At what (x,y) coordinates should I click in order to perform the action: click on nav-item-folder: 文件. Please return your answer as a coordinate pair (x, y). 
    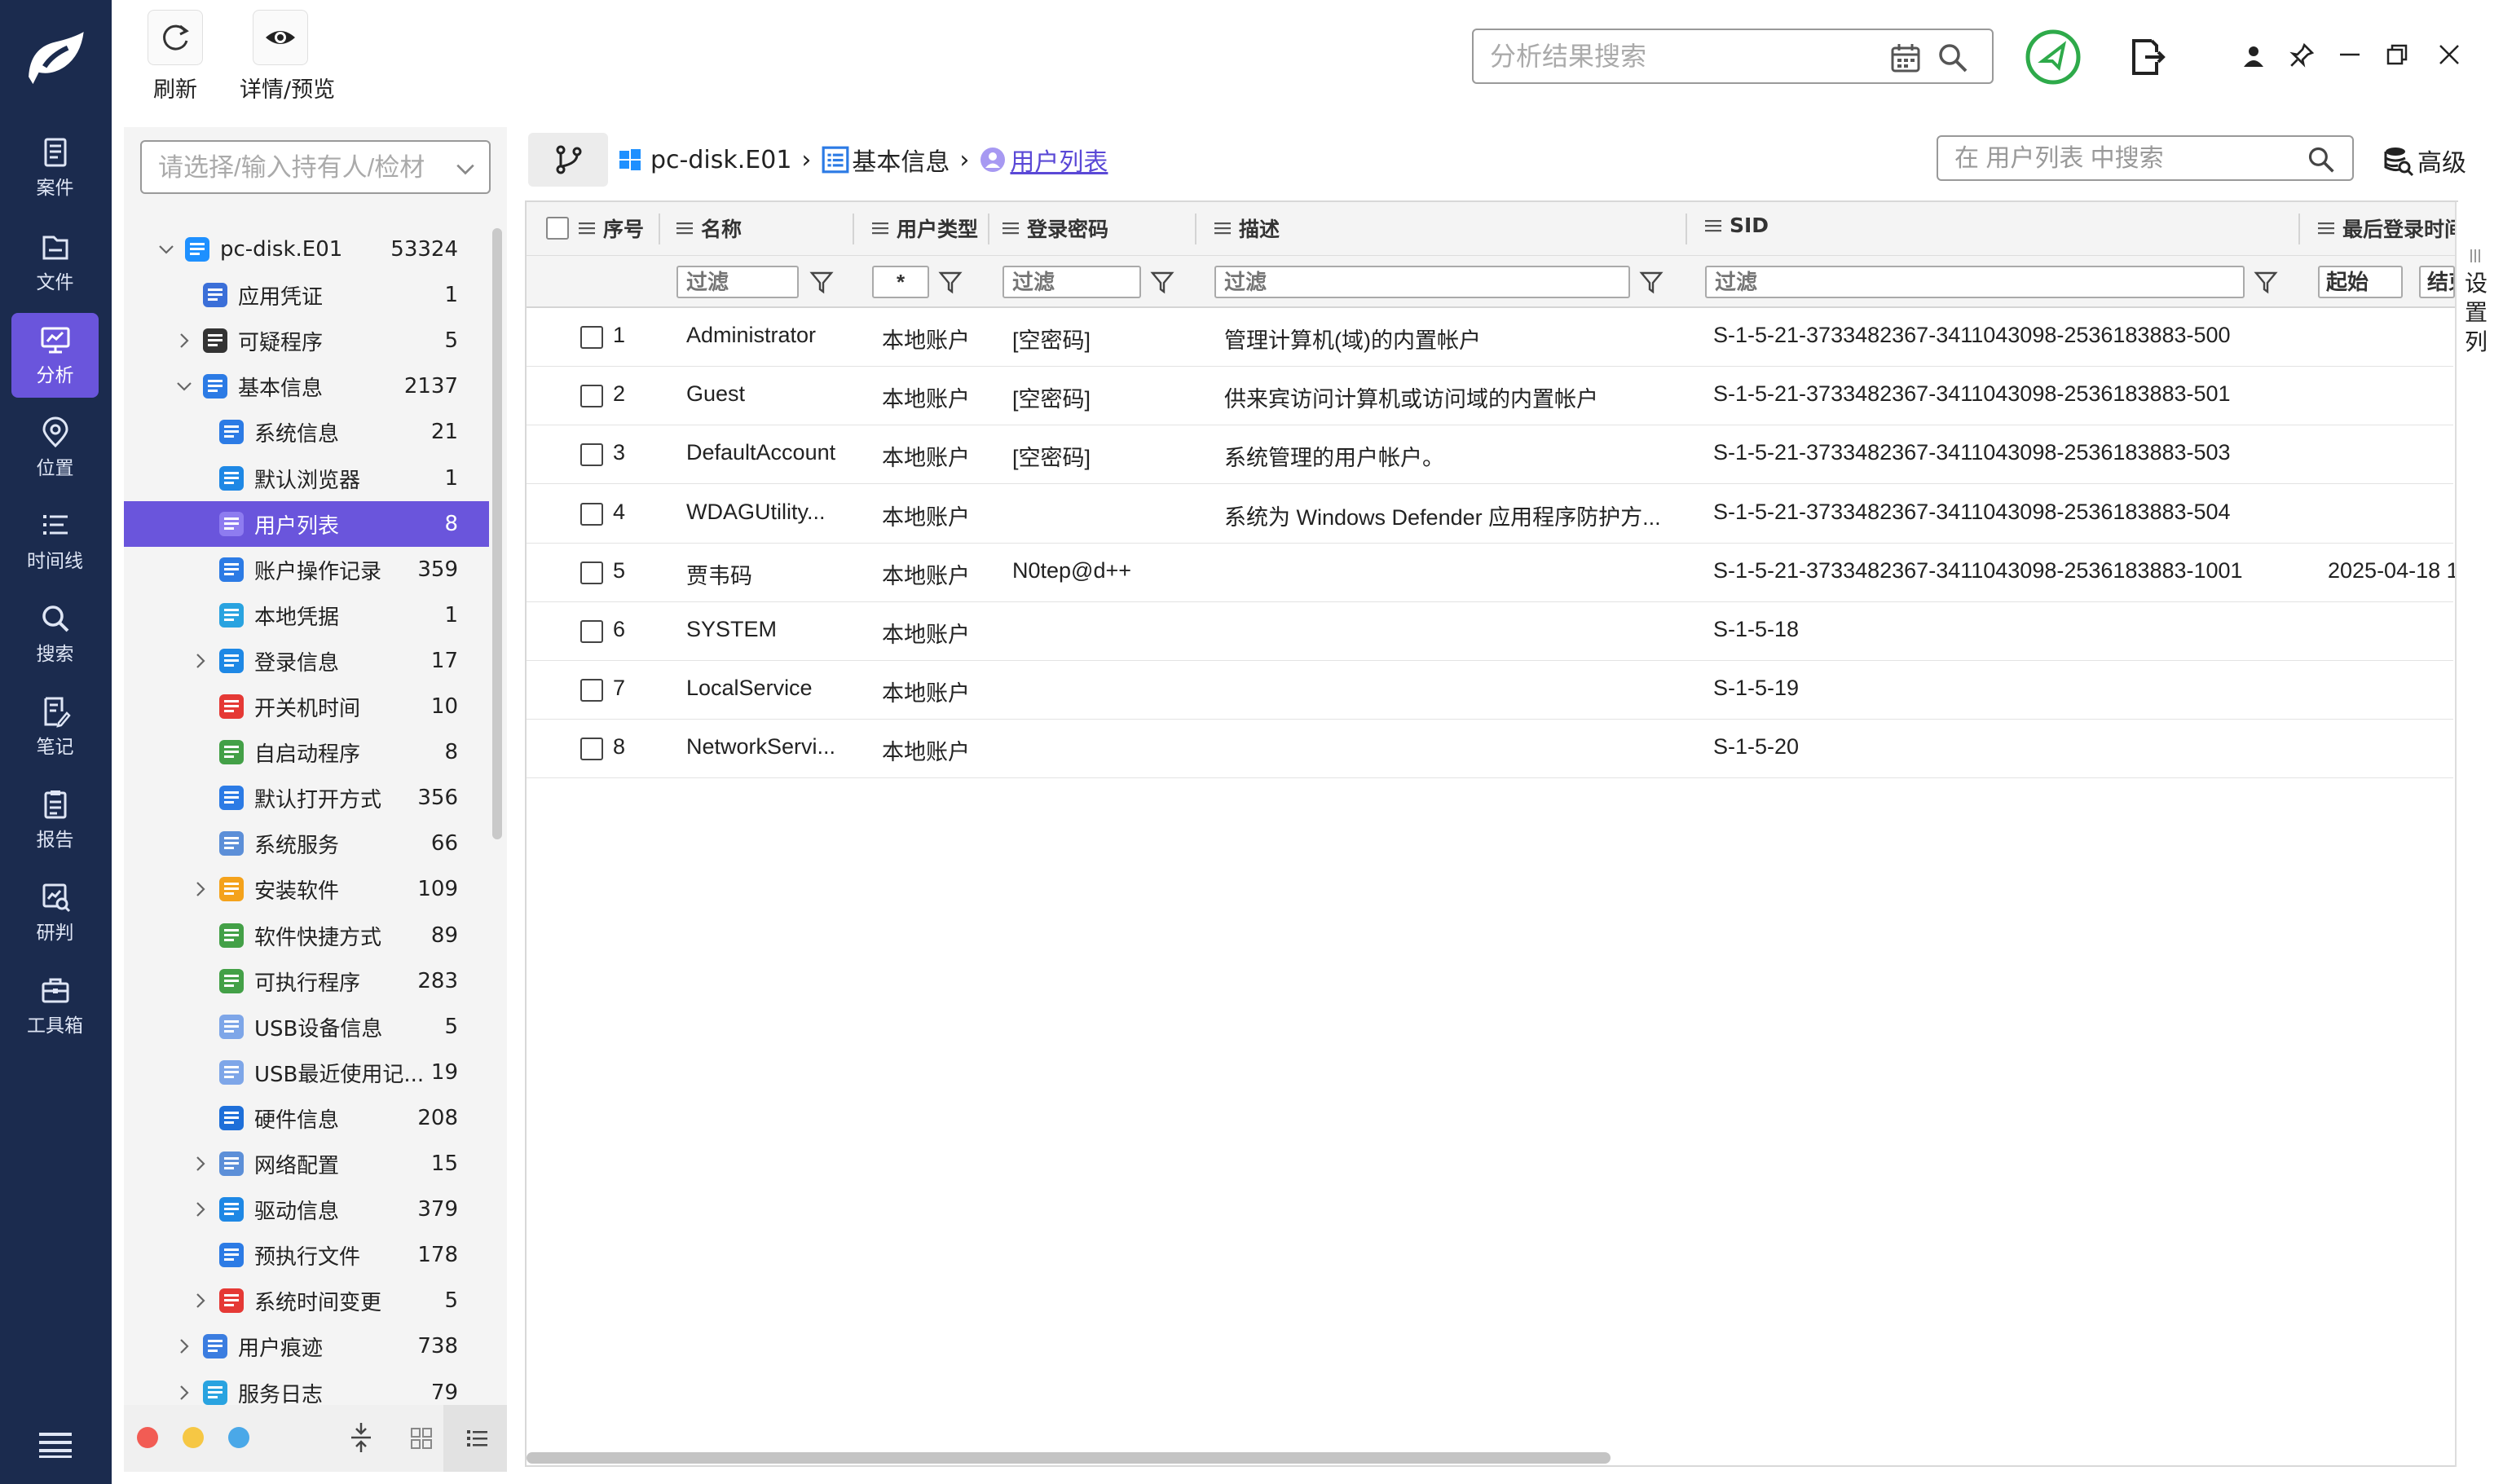
    Looking at the image, I should click on (55, 262).